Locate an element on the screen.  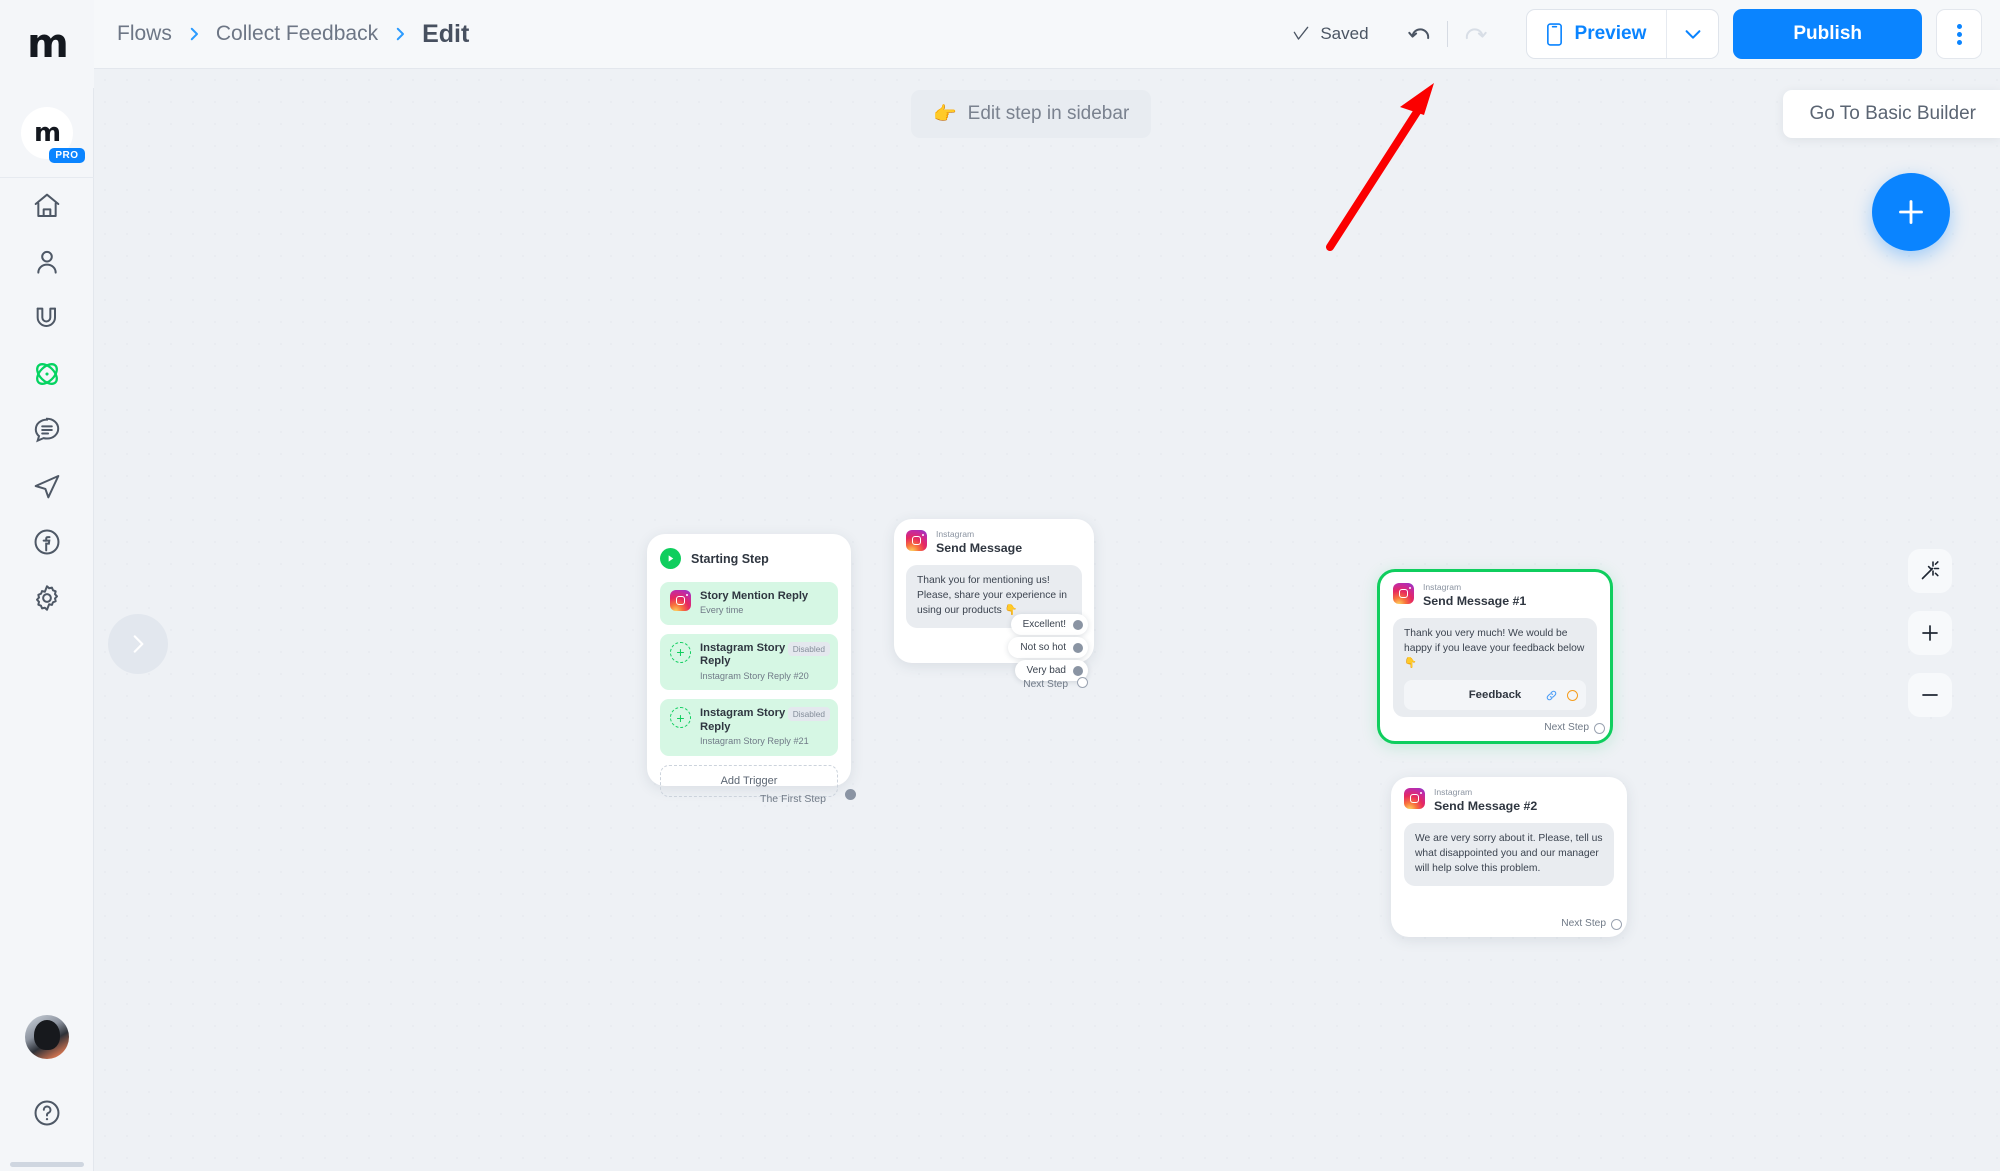
quick-reply-label-1: Excellent! is located at coordinates (1044, 624).